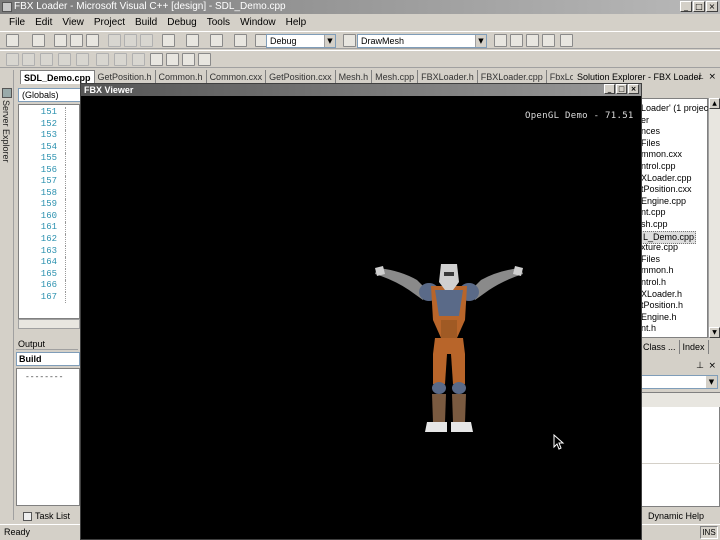 Image resolution: width=720 pixels, height=540 pixels. What do you see at coordinates (648, 329) in the screenshot?
I see `tree-item: nt.h` at bounding box center [648, 329].